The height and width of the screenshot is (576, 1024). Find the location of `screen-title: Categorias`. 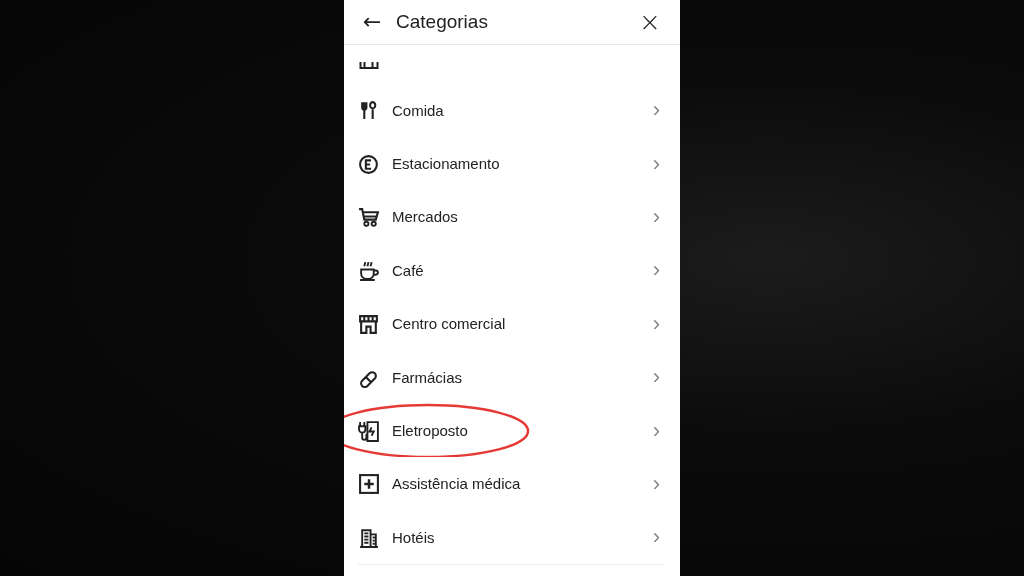

screen-title: Categorias is located at coordinates (442, 22).